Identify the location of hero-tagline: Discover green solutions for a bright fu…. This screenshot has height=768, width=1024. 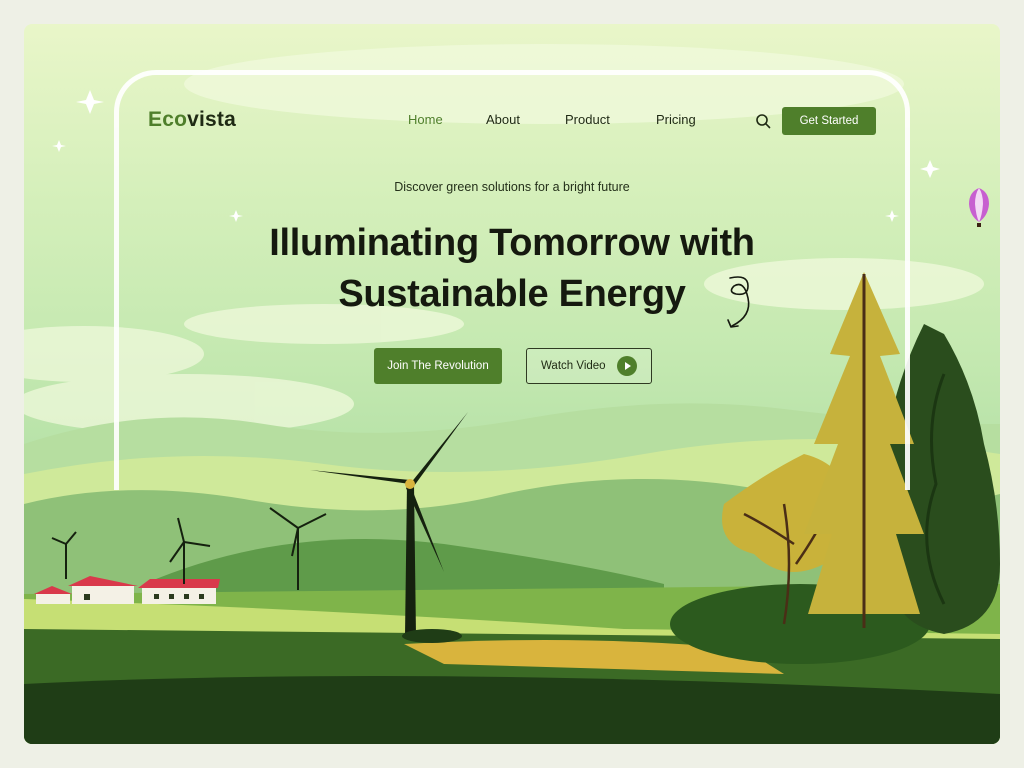
(512, 187).